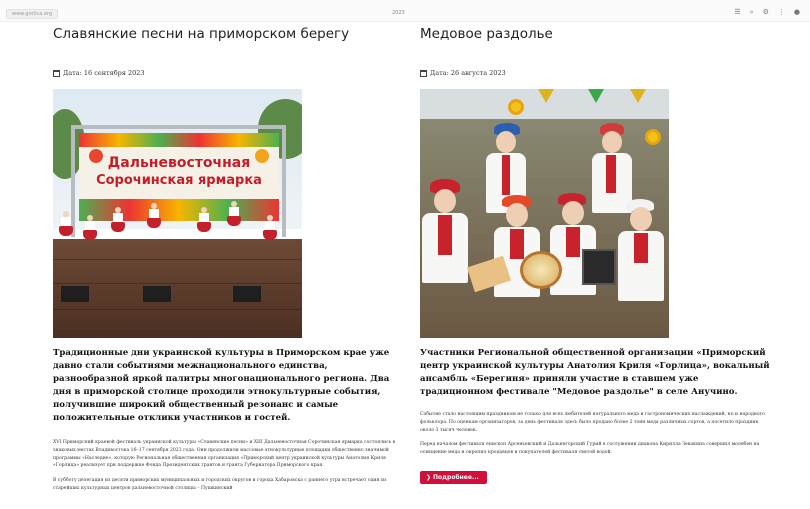  I want to click on year-label: 2023, so click(398, 13).